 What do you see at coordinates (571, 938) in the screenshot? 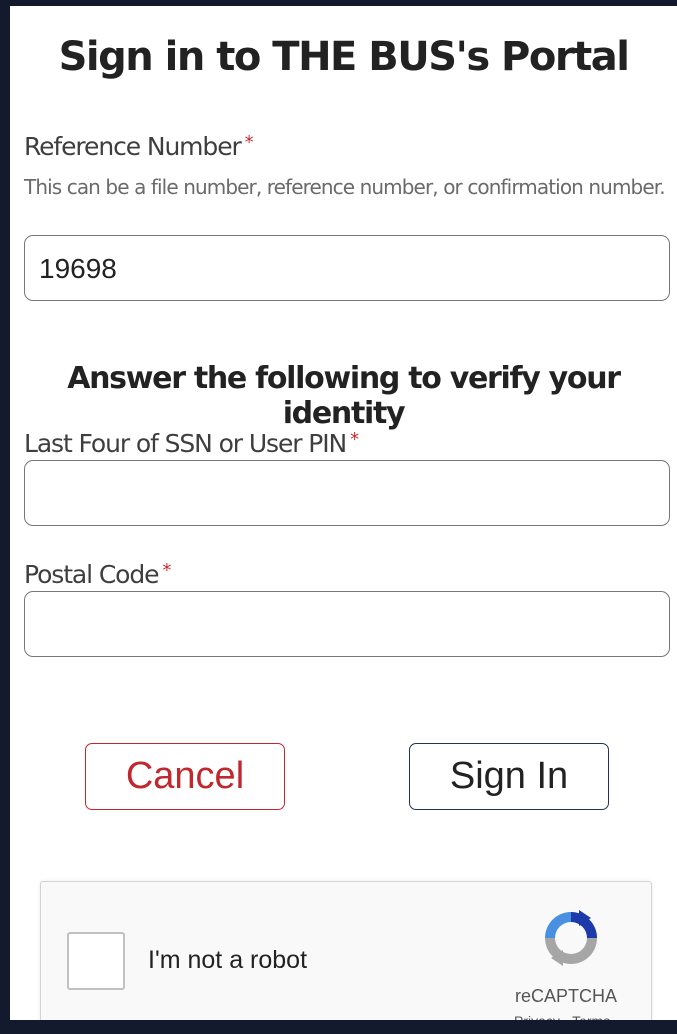
I see `recaptcha-logo-icon` at bounding box center [571, 938].